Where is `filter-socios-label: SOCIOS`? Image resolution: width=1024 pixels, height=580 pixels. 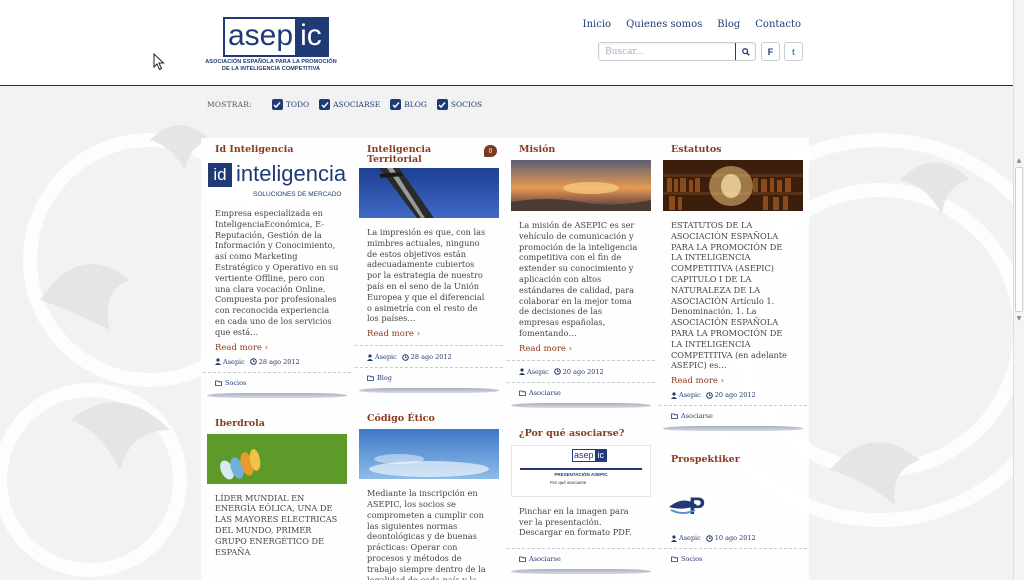 filter-socios-label: SOCIOS is located at coordinates (466, 104).